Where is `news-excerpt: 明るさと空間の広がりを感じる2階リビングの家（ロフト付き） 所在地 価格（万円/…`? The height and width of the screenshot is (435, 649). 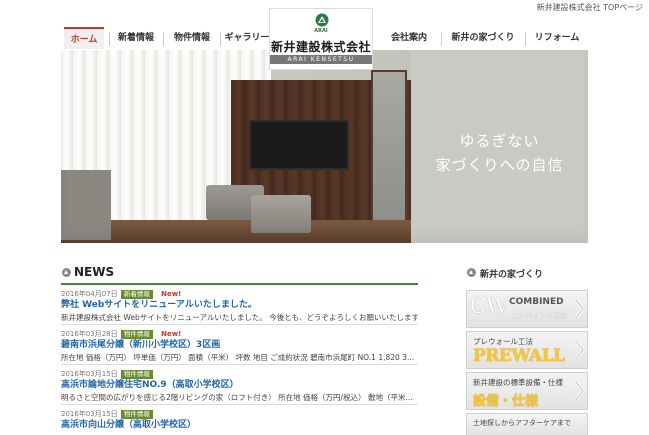
news-excerpt: 明るさと空間の広がりを感じる2階リビングの家（ロフト付き） 所在地 価格（万円/… is located at coordinates (237, 397).